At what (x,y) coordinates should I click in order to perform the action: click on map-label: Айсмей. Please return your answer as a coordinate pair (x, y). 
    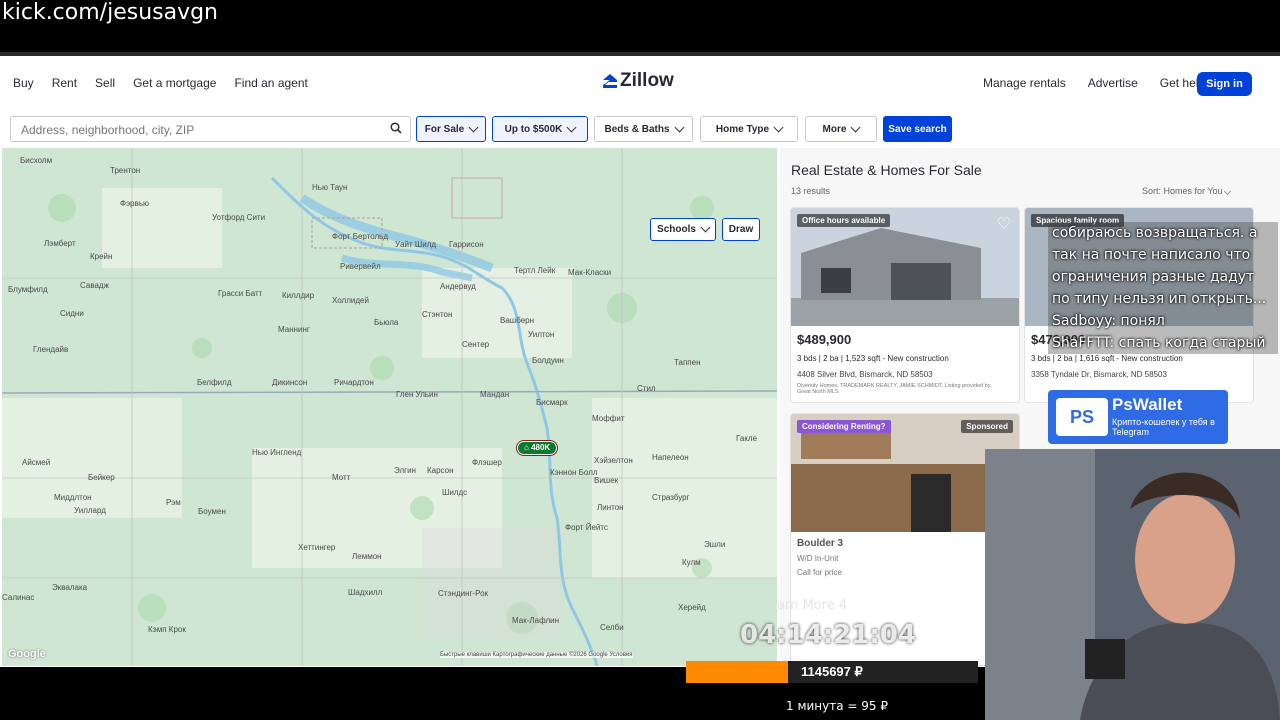
    Looking at the image, I should click on (36, 462).